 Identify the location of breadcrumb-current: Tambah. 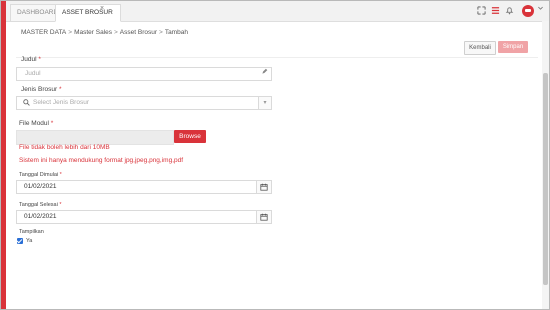
(176, 32).